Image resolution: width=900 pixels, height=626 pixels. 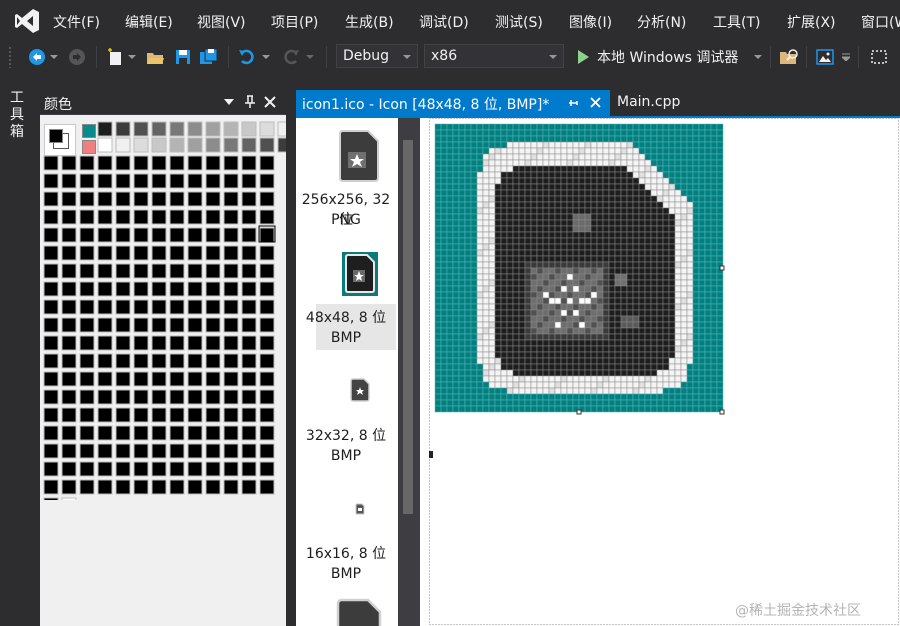 What do you see at coordinates (667, 57) in the screenshot?
I see `local-debugger-label: 本地 Windows 调试器` at bounding box center [667, 57].